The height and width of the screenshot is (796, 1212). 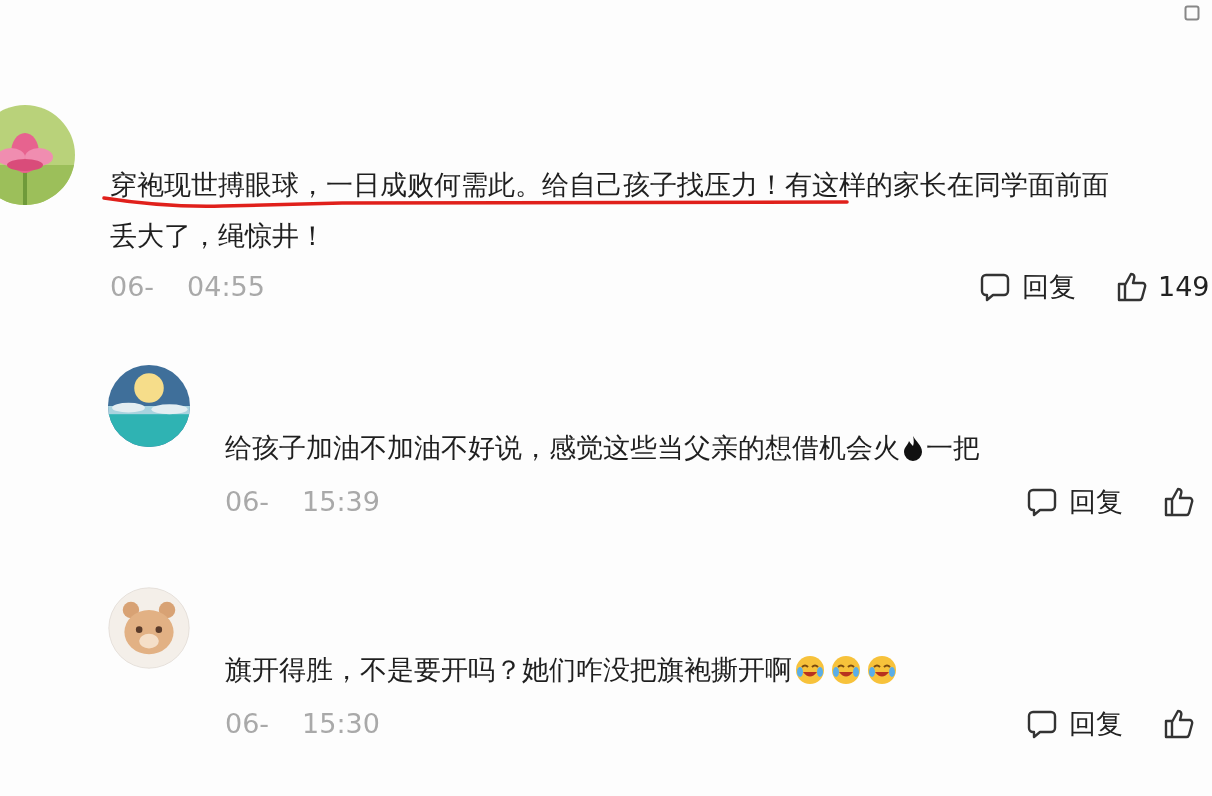 What do you see at coordinates (562, 447) in the screenshot?
I see `comment-text: 给孩子加油不加油不好说，感觉这些当父亲的想借机会火` at bounding box center [562, 447].